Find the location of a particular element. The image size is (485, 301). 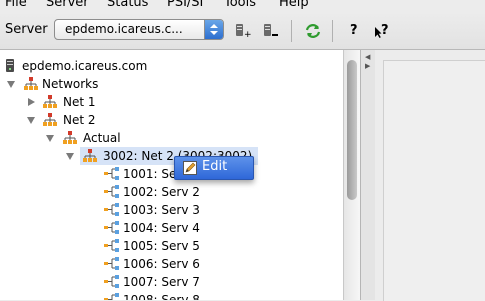

refresh-button is located at coordinates (313, 31).